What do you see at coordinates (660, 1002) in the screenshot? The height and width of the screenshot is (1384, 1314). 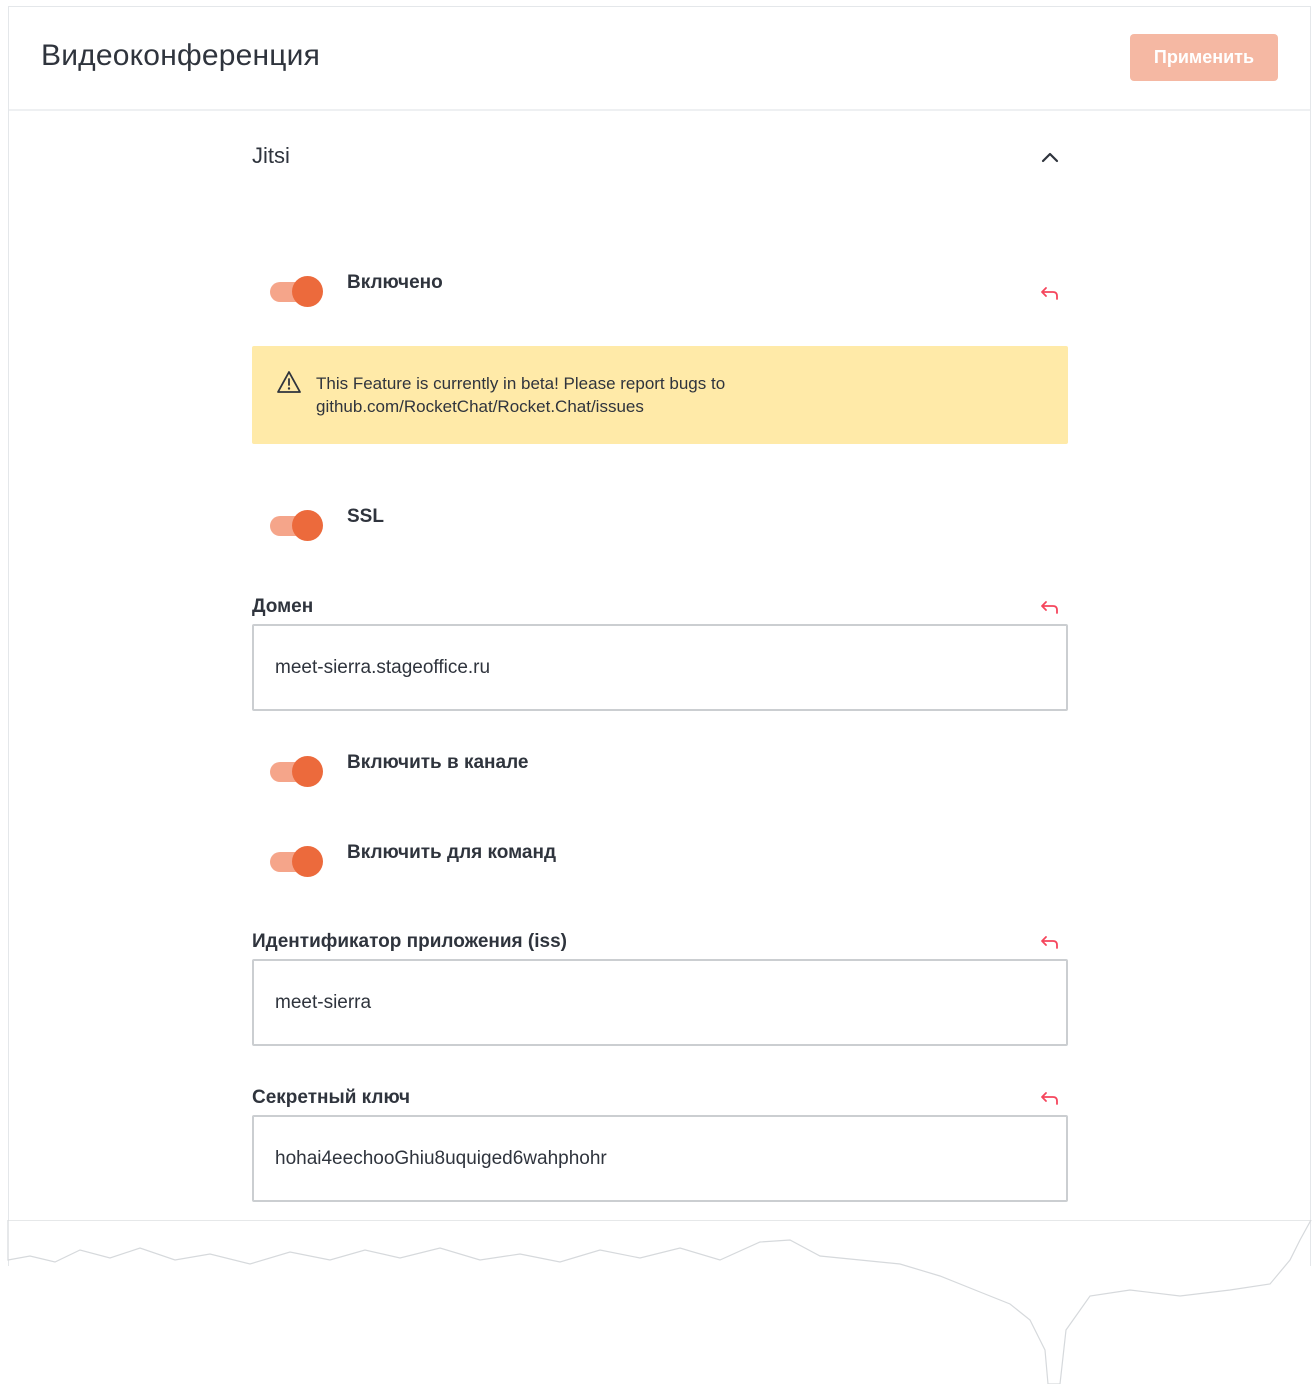 I see `app-id-input` at bounding box center [660, 1002].